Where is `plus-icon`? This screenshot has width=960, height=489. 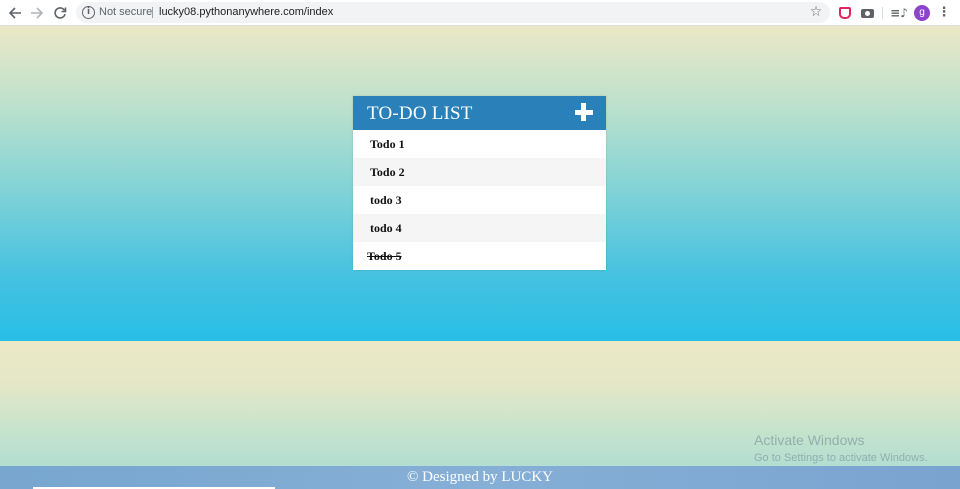 plus-icon is located at coordinates (584, 112).